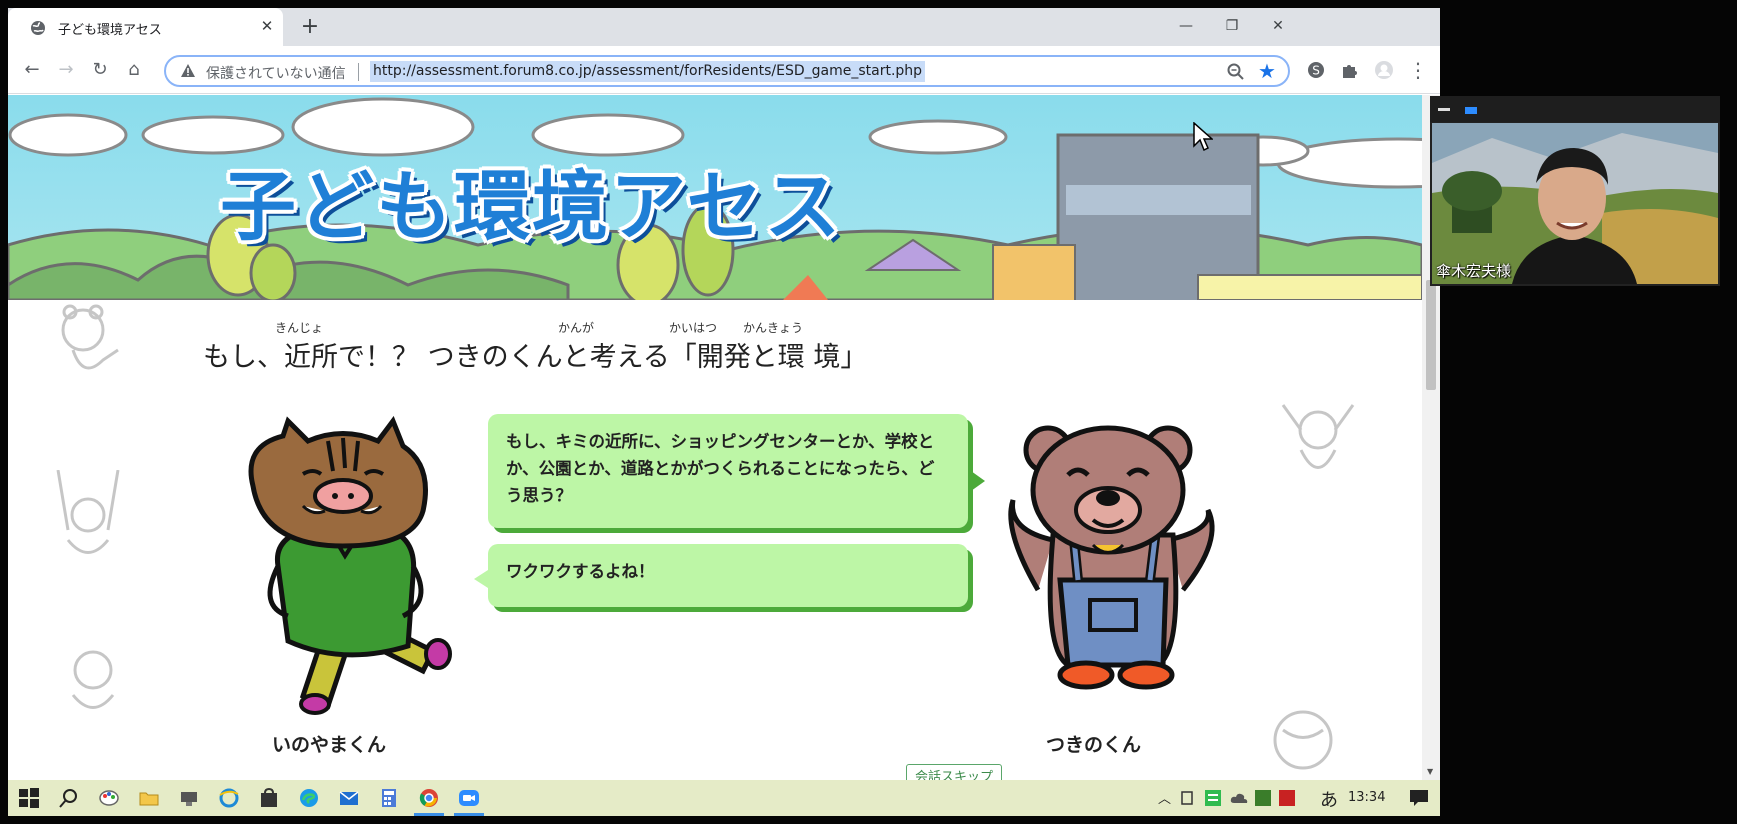  What do you see at coordinates (469, 814) in the screenshot?
I see `zoom-active-indicator` at bounding box center [469, 814].